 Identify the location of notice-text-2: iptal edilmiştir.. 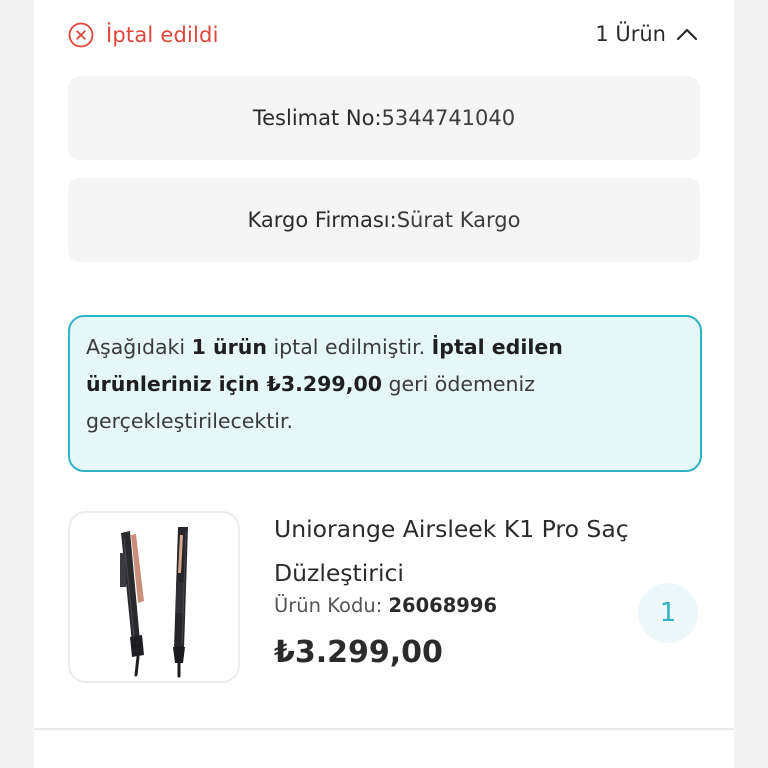
(349, 347).